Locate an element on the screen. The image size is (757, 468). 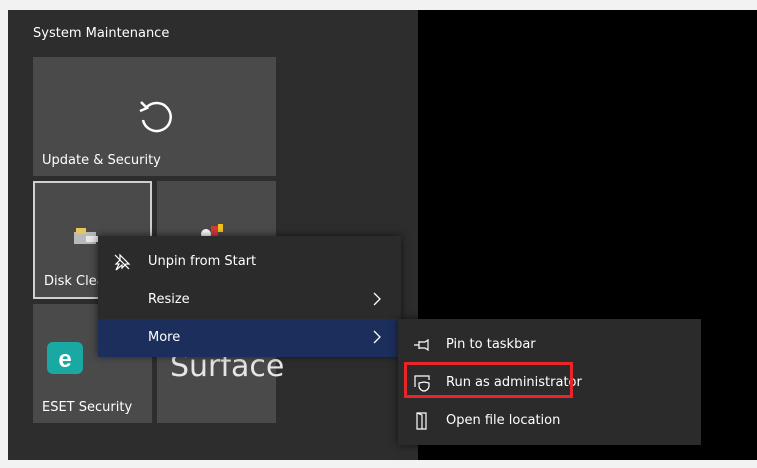
menu-item-resize: Resize is located at coordinates (249, 300).